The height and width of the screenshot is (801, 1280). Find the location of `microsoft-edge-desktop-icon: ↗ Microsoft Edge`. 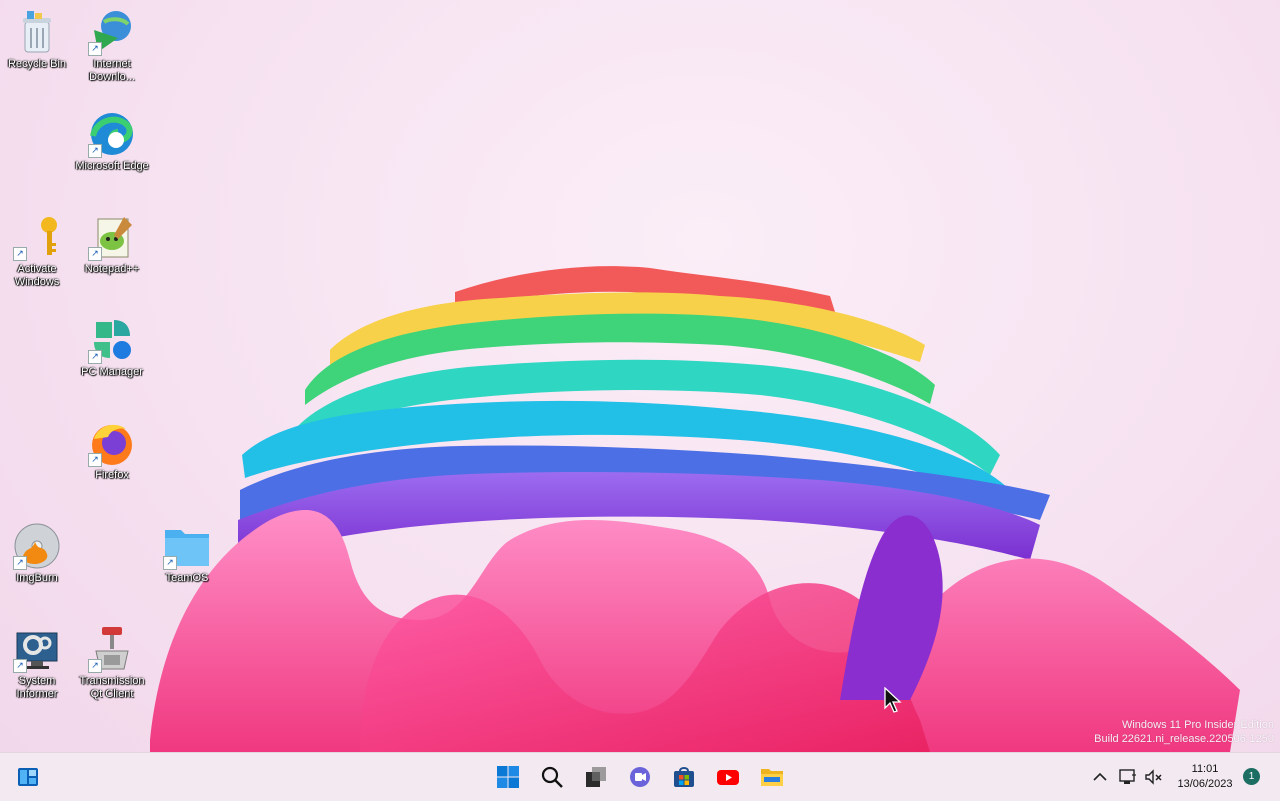

microsoft-edge-desktop-icon: ↗ Microsoft Edge is located at coordinates (112, 141).